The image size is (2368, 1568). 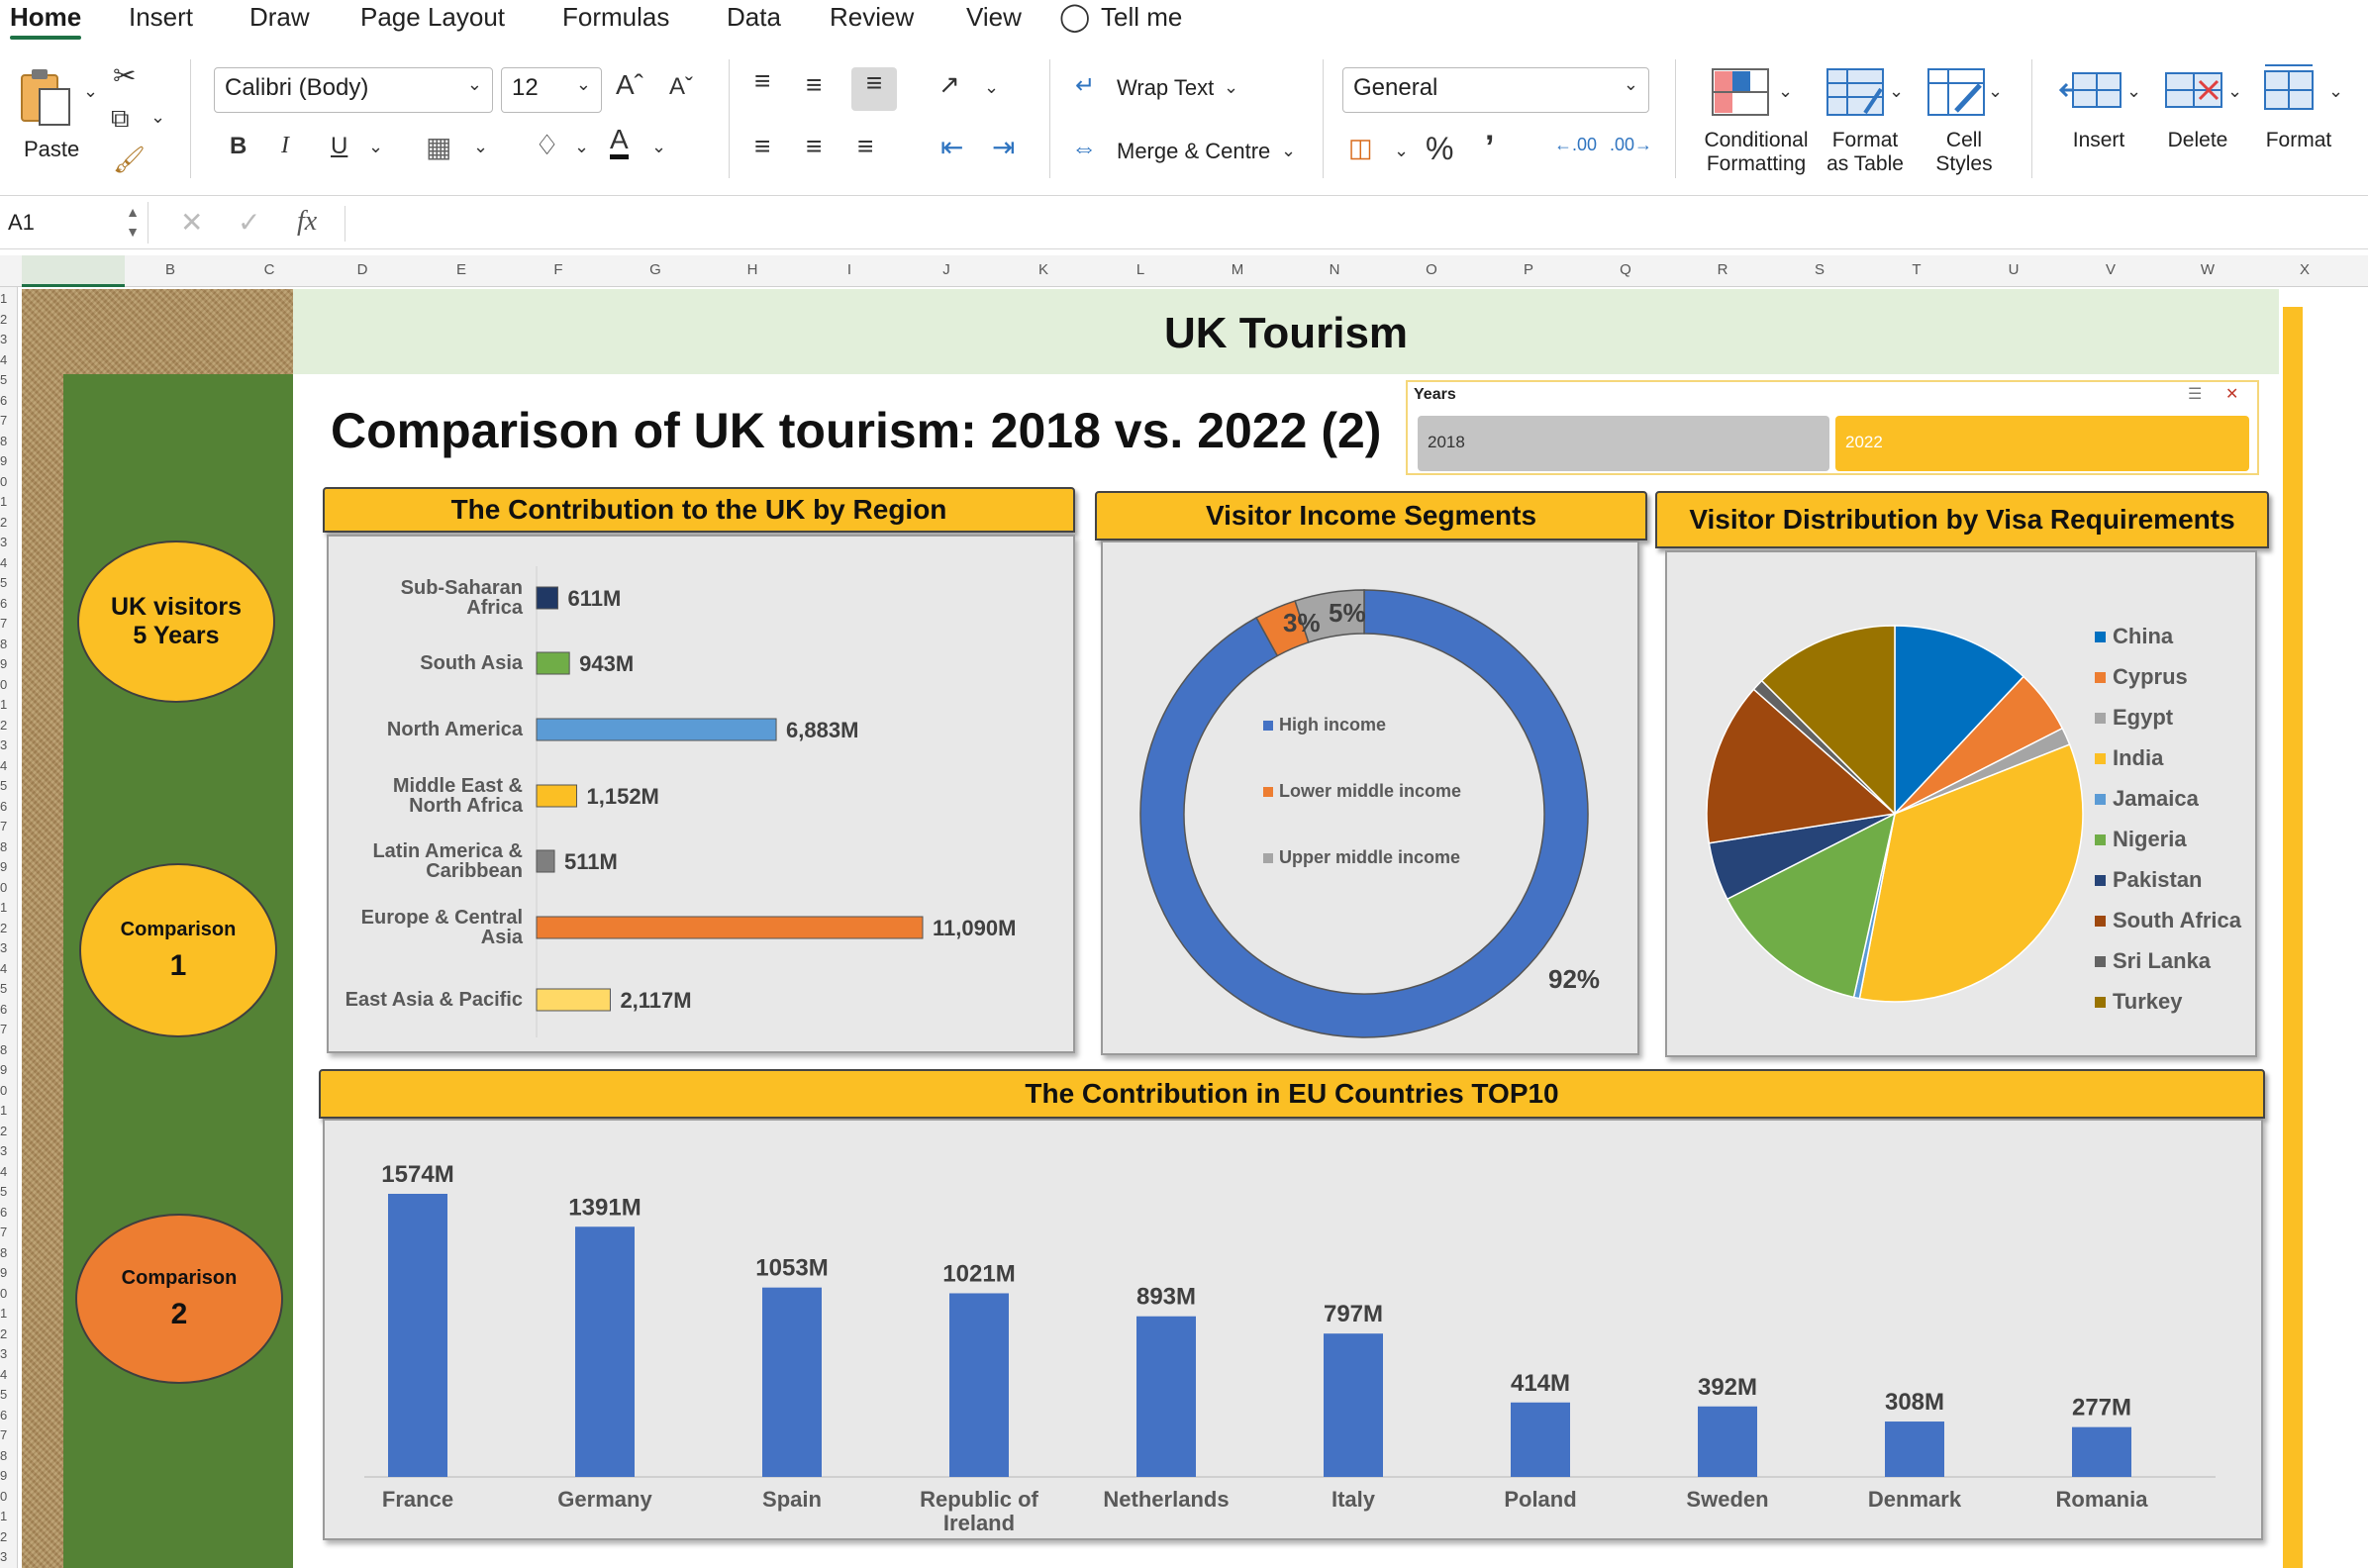 I want to click on cancel-icon: ✕, so click(x=191, y=222).